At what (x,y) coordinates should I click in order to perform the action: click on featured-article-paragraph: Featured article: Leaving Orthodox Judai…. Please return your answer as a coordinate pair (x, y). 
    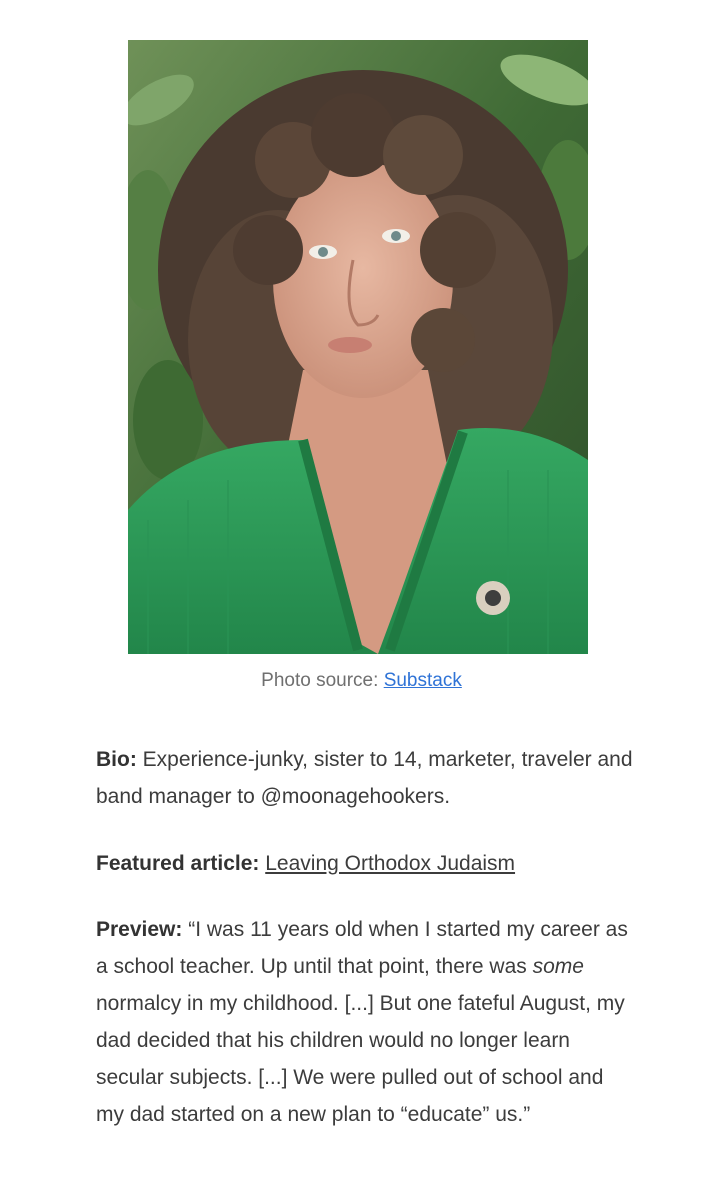
    Looking at the image, I should click on (366, 863).